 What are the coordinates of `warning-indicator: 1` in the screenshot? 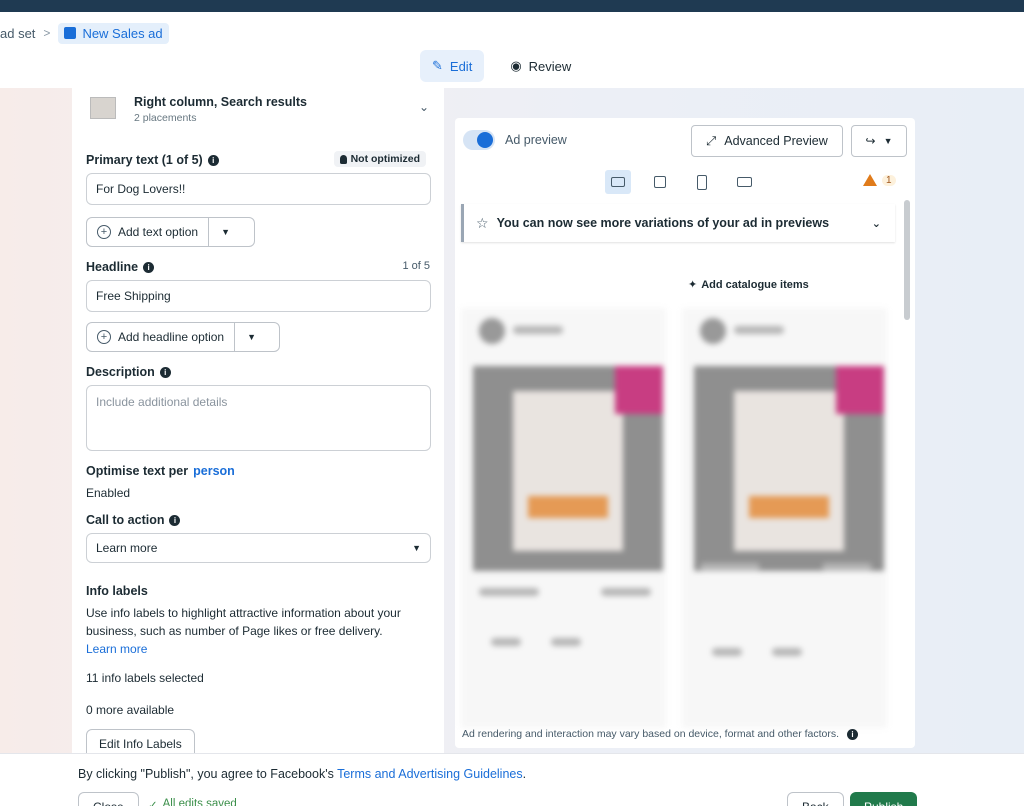 It's located at (879, 180).